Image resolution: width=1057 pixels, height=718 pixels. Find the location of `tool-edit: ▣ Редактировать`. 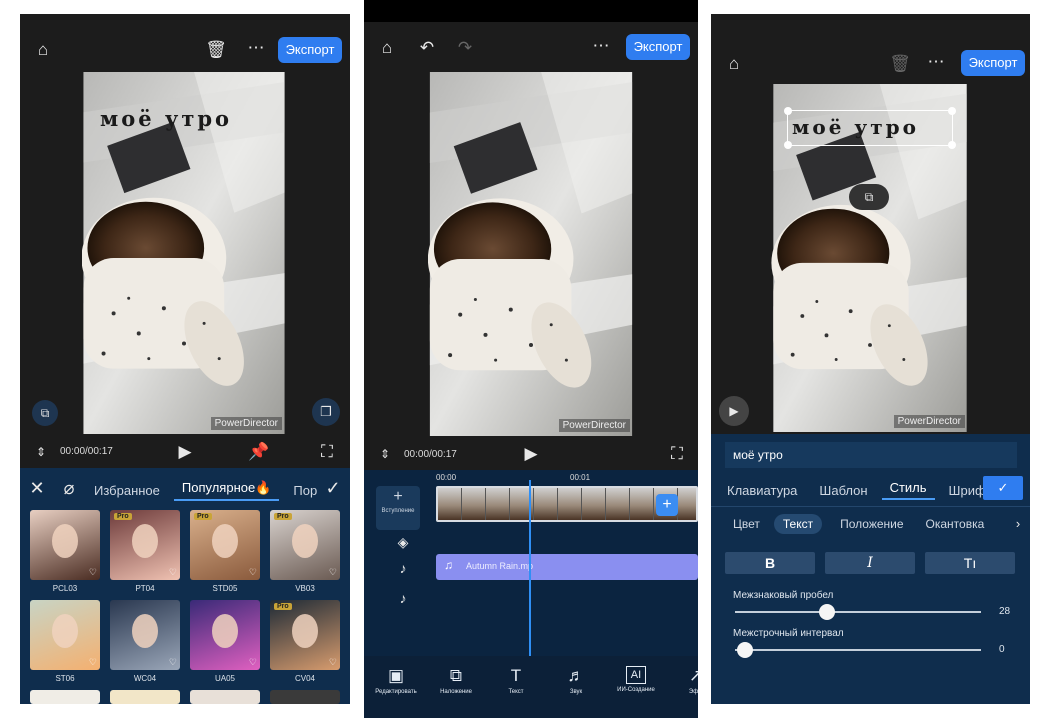

tool-edit: ▣ Редактировать is located at coordinates (396, 680).